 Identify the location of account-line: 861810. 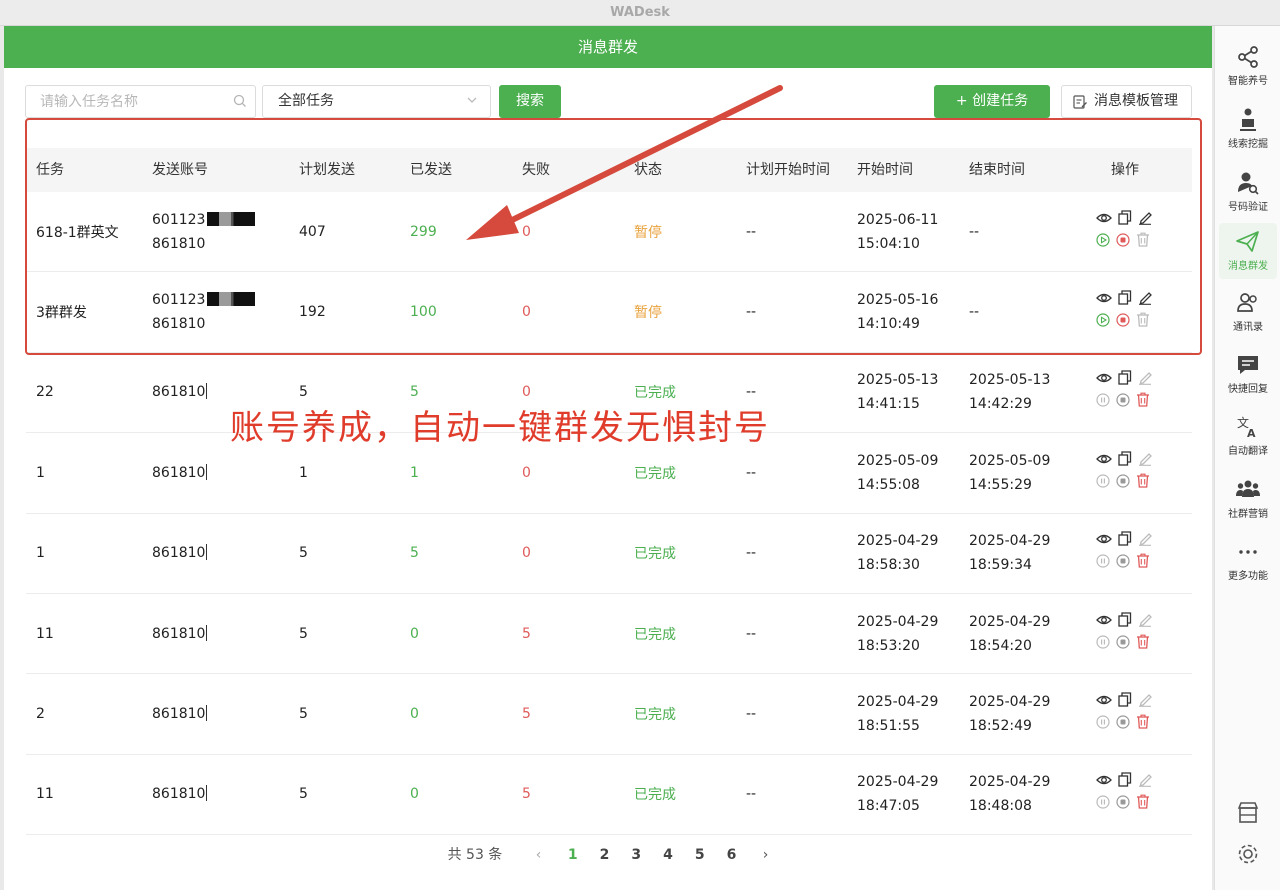
(179, 243).